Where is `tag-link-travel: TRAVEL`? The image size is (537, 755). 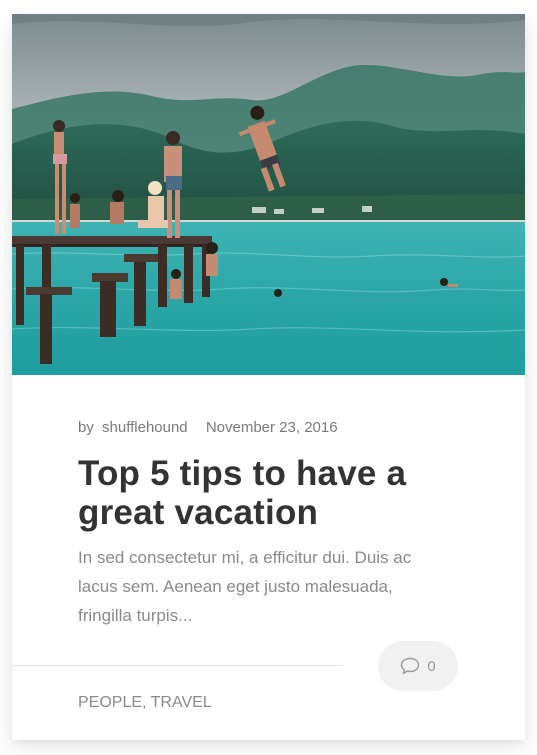 tag-link-travel: TRAVEL is located at coordinates (181, 702).